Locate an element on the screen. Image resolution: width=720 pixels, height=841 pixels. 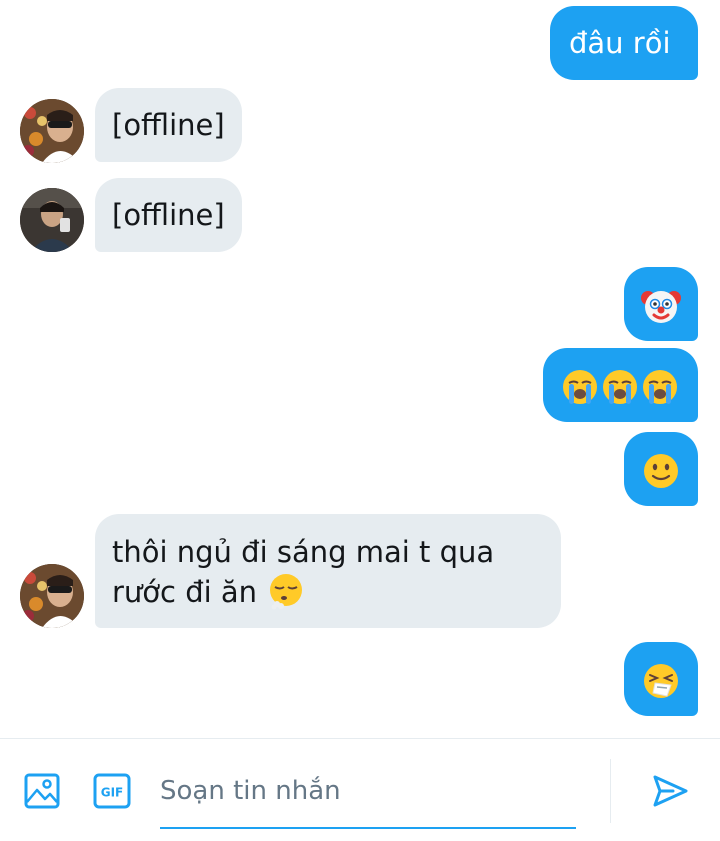
clown-face-emoji-icon is located at coordinates (661, 307).